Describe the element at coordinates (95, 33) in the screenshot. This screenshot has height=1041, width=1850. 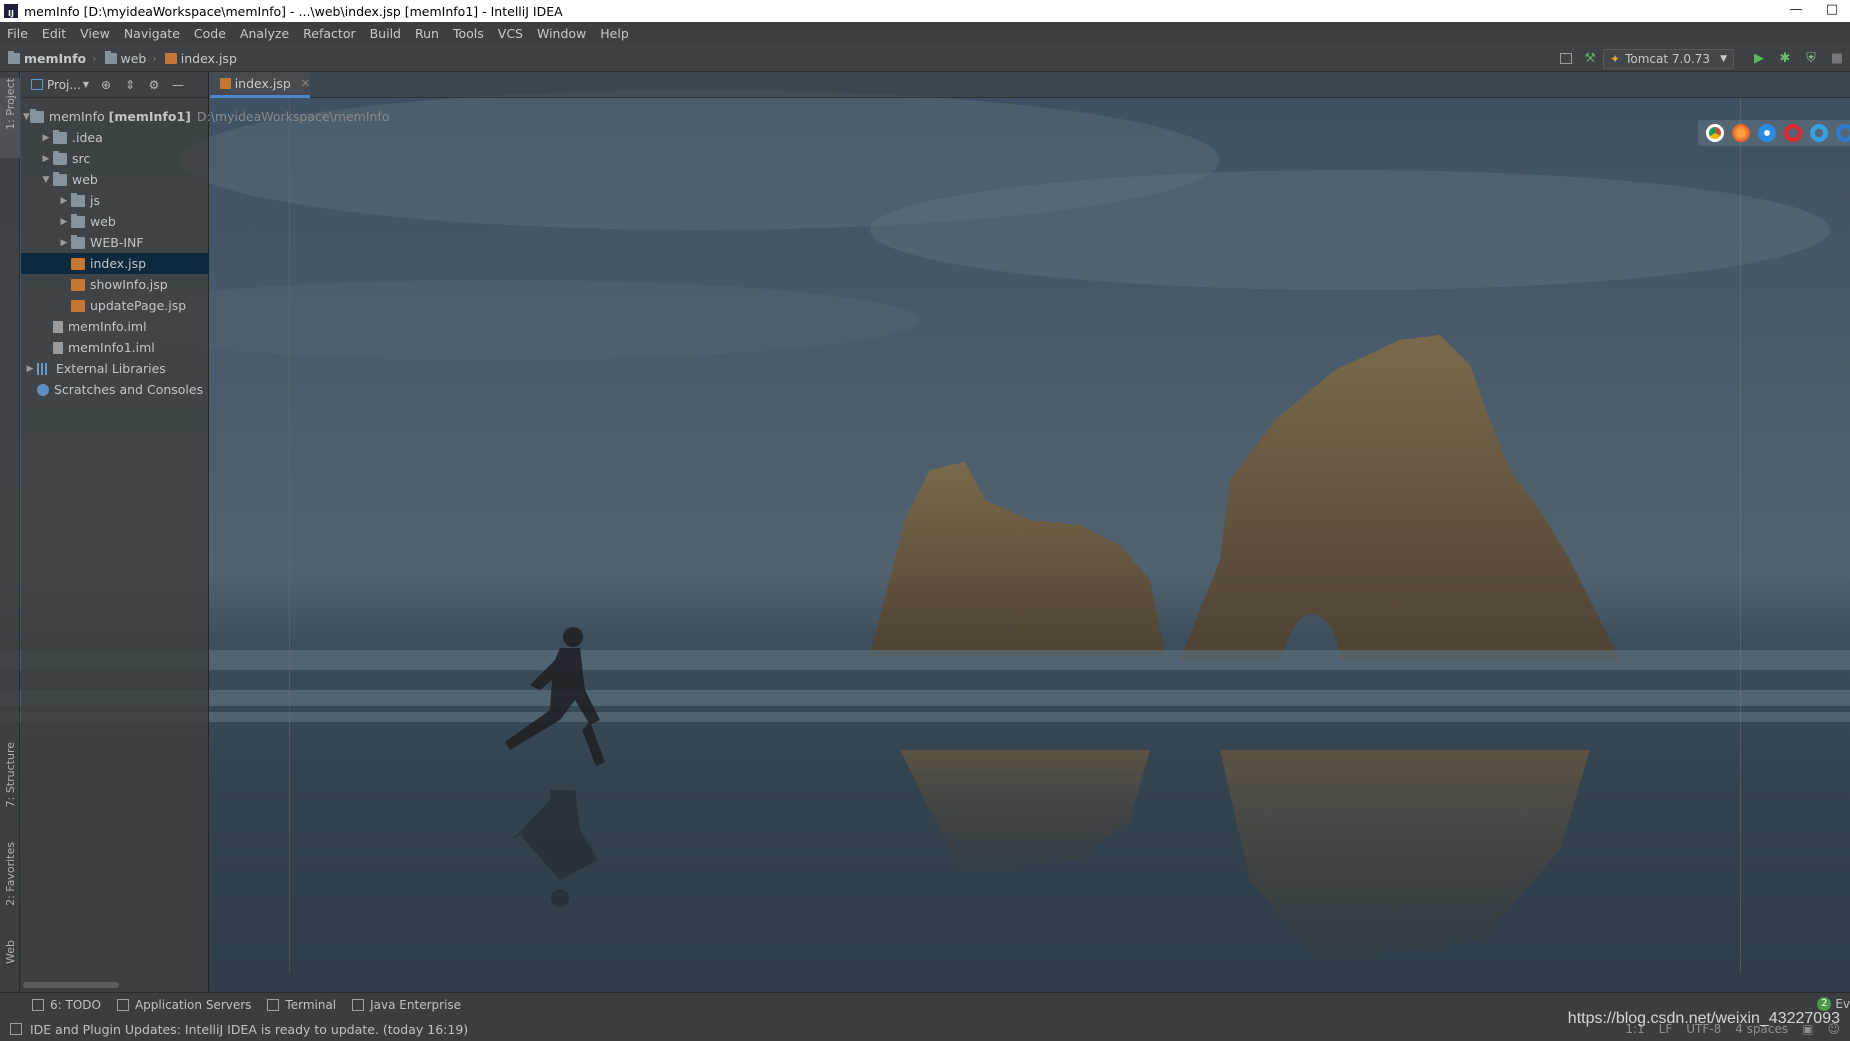
I see `menu-view: View` at that location.